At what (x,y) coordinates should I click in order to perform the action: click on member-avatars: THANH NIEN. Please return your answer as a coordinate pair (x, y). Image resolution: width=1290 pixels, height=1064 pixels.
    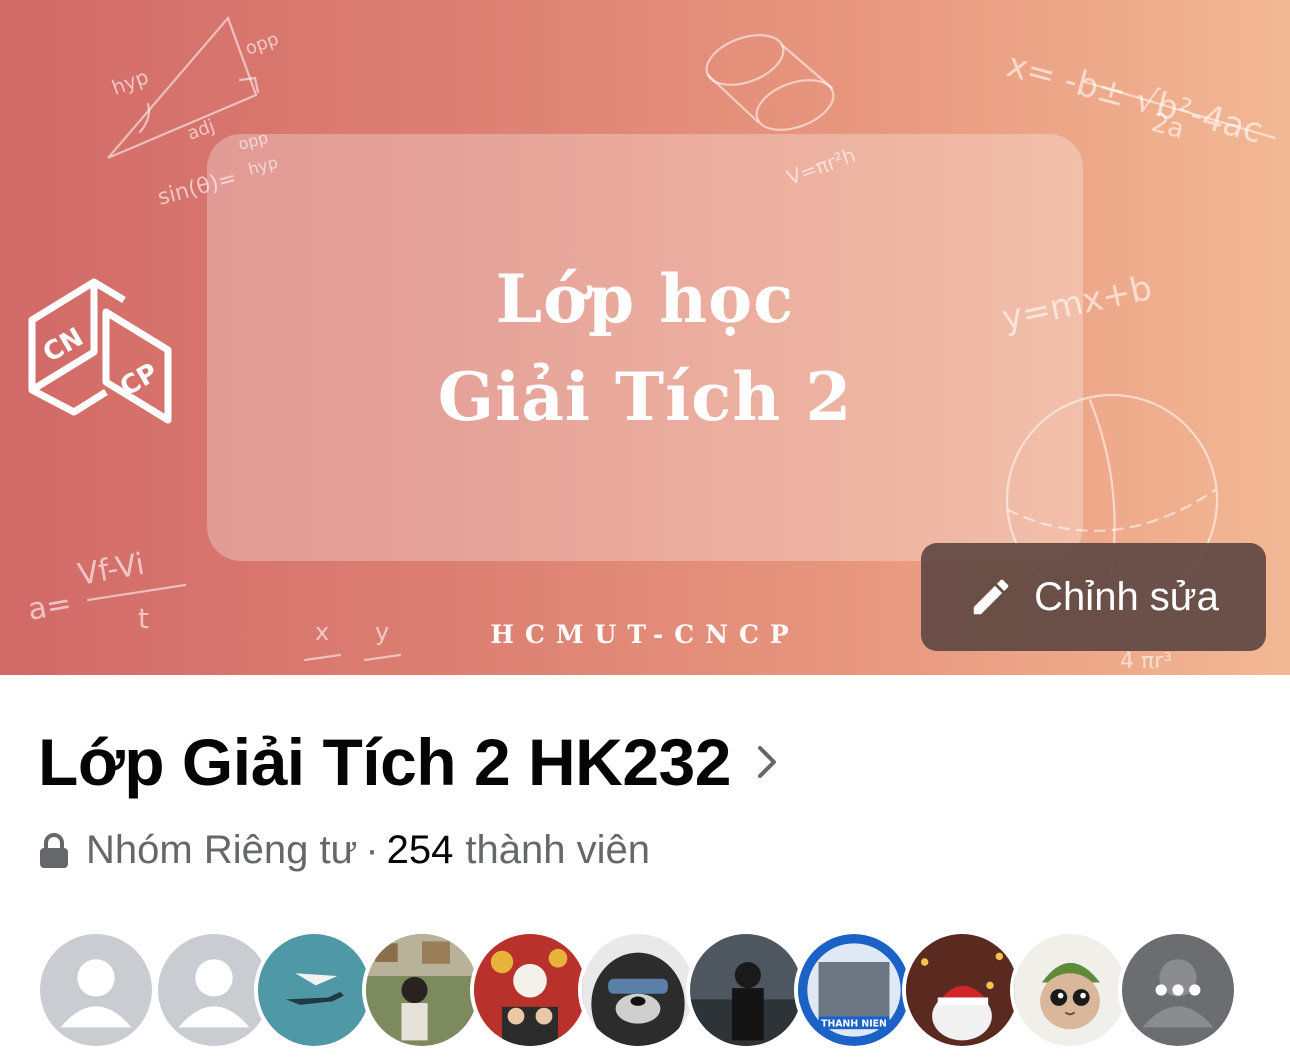
    Looking at the image, I should click on (646, 990).